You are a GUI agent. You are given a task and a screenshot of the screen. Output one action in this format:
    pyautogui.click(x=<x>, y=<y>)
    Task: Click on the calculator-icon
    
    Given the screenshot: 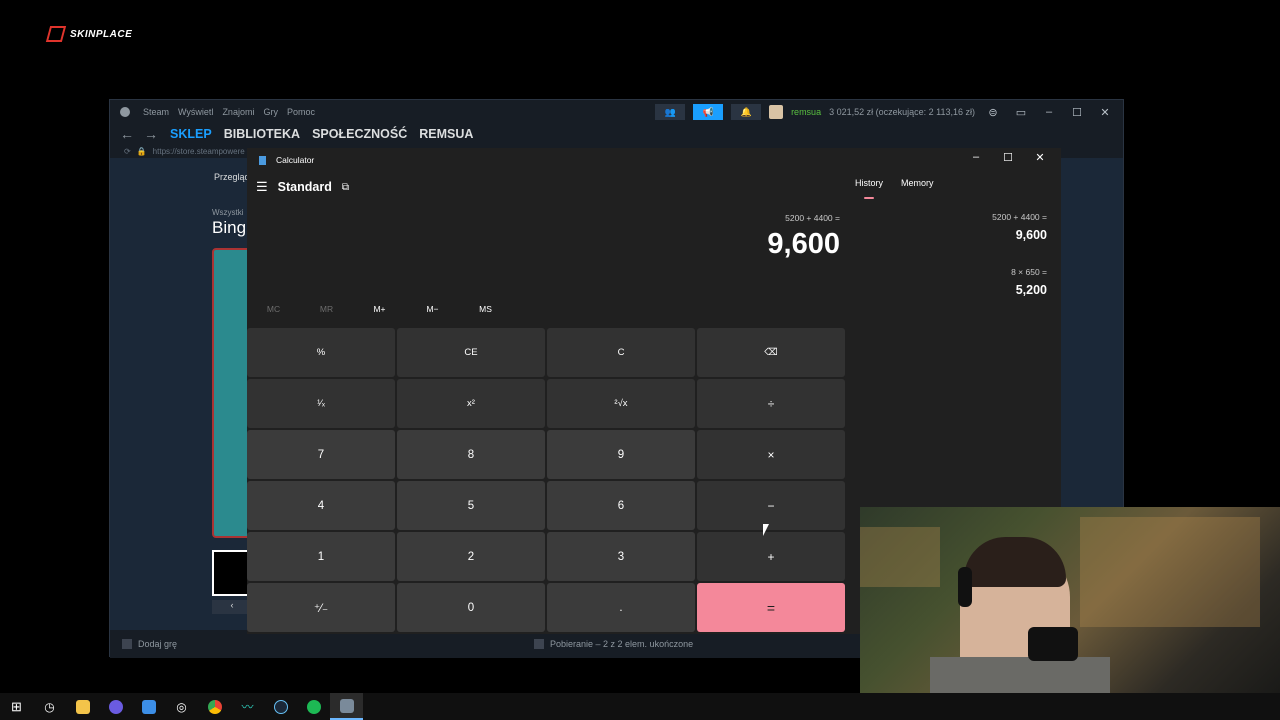 What is the action you would take?
    pyautogui.click(x=346, y=706)
    